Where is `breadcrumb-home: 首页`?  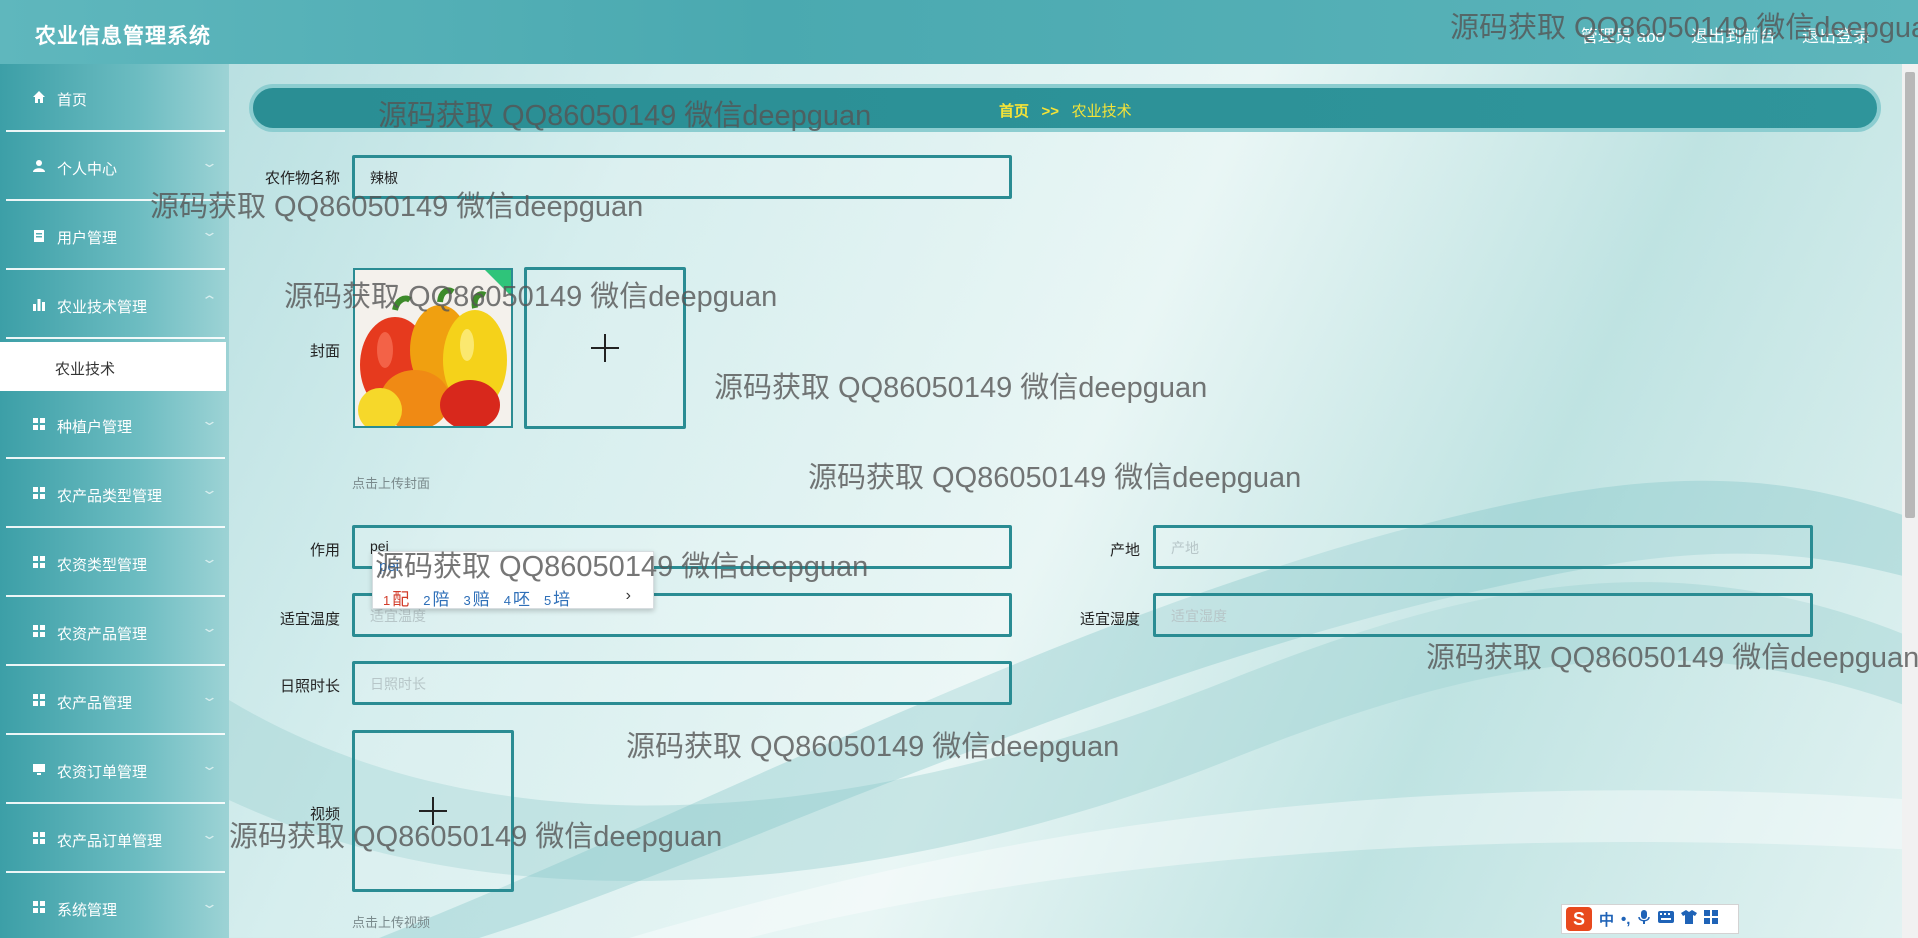 breadcrumb-home: 首页 is located at coordinates (1014, 111).